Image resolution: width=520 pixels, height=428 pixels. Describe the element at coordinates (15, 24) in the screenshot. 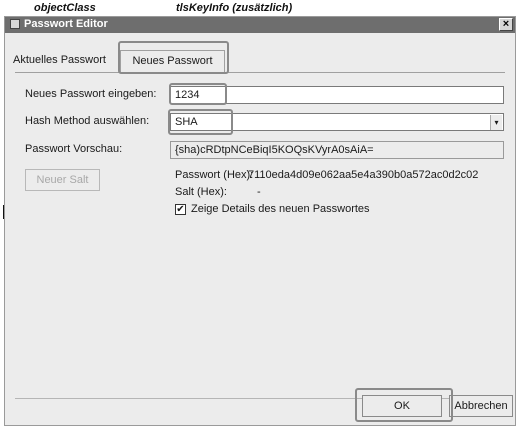

I see `window-icon` at that location.